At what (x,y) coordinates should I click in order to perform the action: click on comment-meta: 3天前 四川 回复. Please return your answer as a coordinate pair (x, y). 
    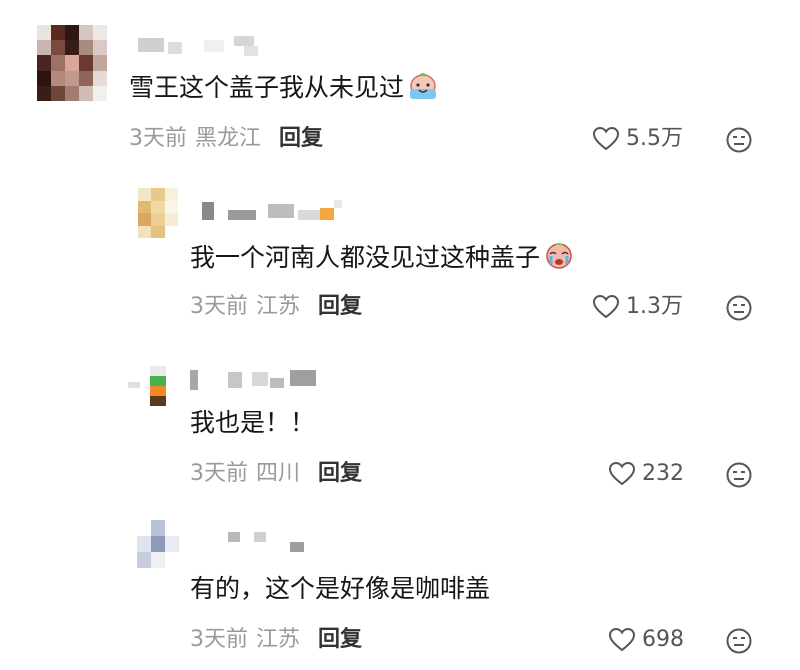
    Looking at the image, I should click on (276, 474).